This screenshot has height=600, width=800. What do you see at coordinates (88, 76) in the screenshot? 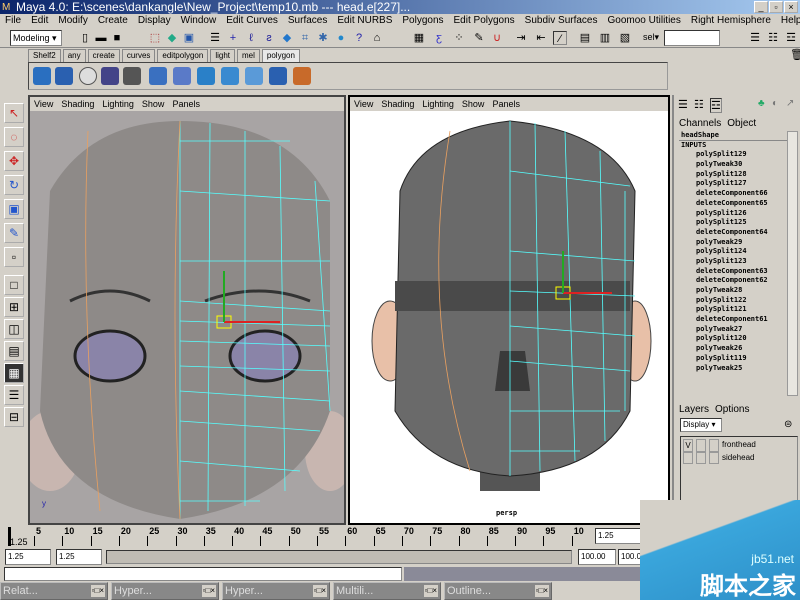
I see `poly-cylinder-icon` at bounding box center [88, 76].